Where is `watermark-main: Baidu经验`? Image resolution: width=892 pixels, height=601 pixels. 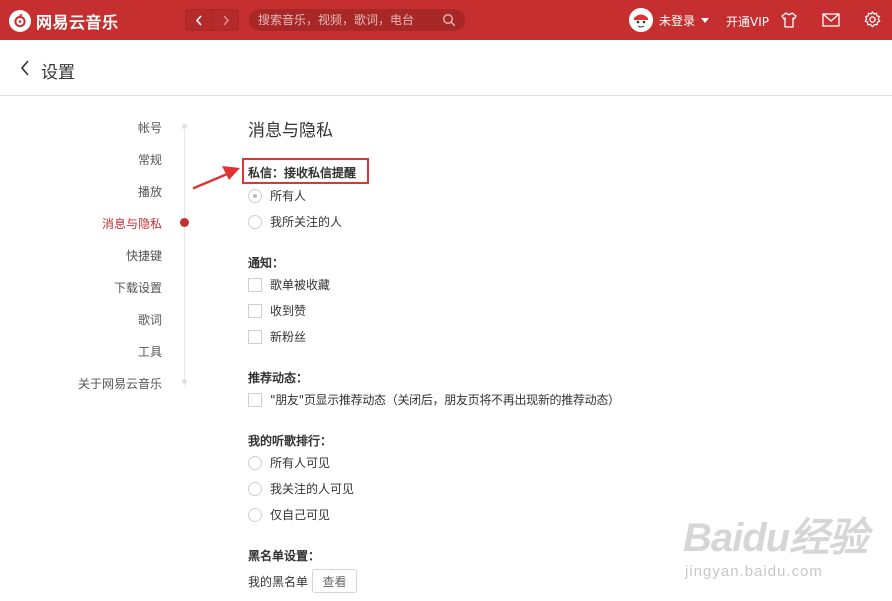
watermark-main: Baidu经验 is located at coordinates (775, 538).